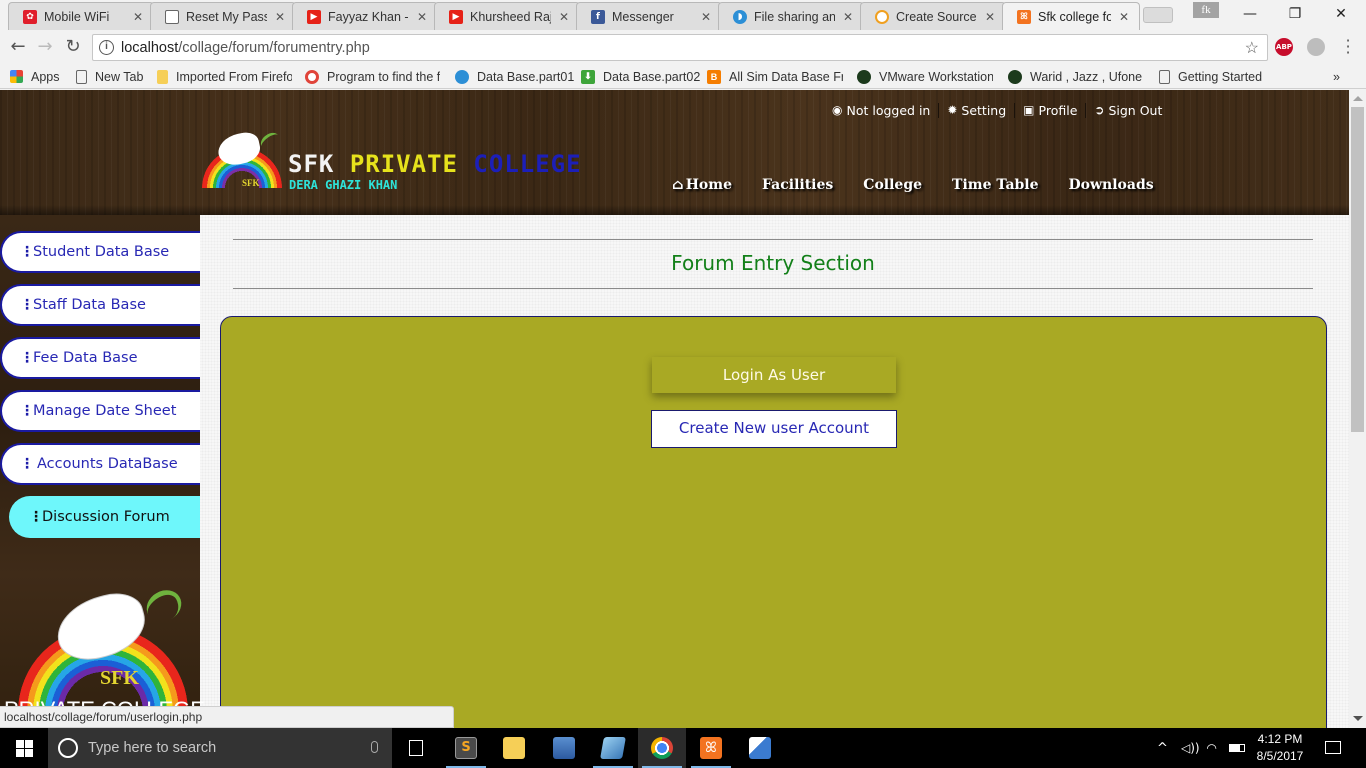  What do you see at coordinates (1099, 110) in the screenshot?
I see `sign-out-icon: ➲` at bounding box center [1099, 110].